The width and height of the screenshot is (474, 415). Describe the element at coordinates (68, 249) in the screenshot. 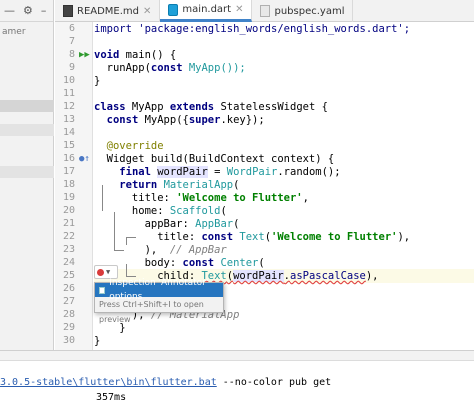

I see `line-number: 23` at that location.